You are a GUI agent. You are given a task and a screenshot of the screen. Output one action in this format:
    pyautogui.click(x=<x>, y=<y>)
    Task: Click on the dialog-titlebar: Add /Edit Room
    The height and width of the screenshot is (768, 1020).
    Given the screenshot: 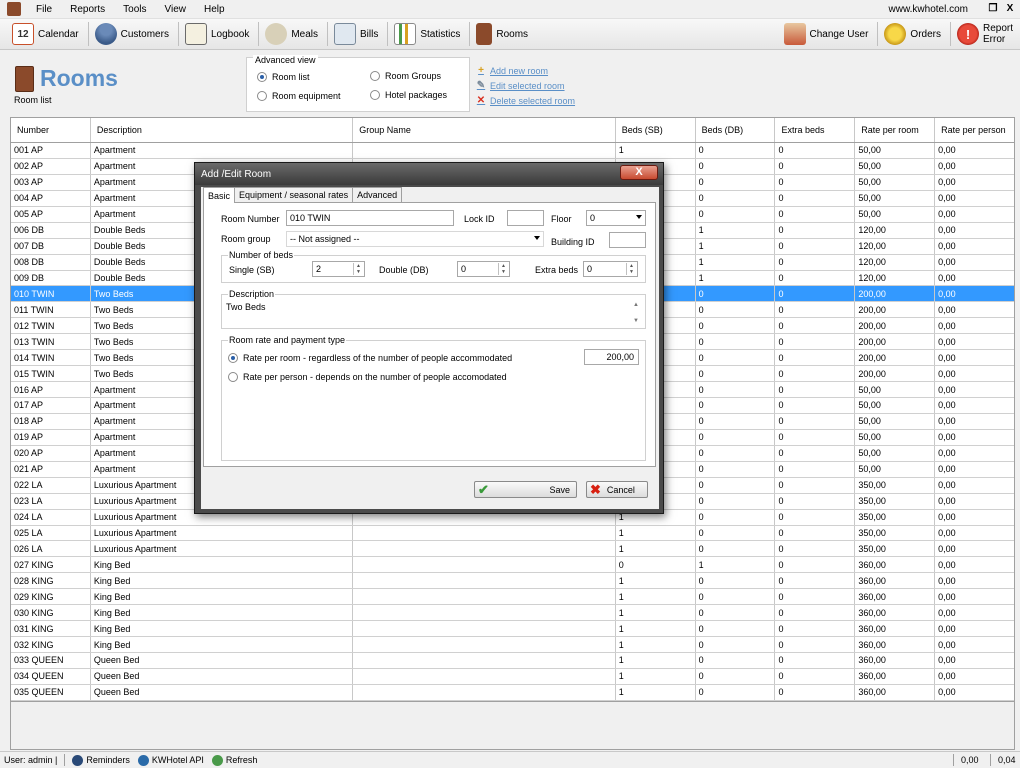 What is the action you would take?
    pyautogui.click(x=429, y=174)
    